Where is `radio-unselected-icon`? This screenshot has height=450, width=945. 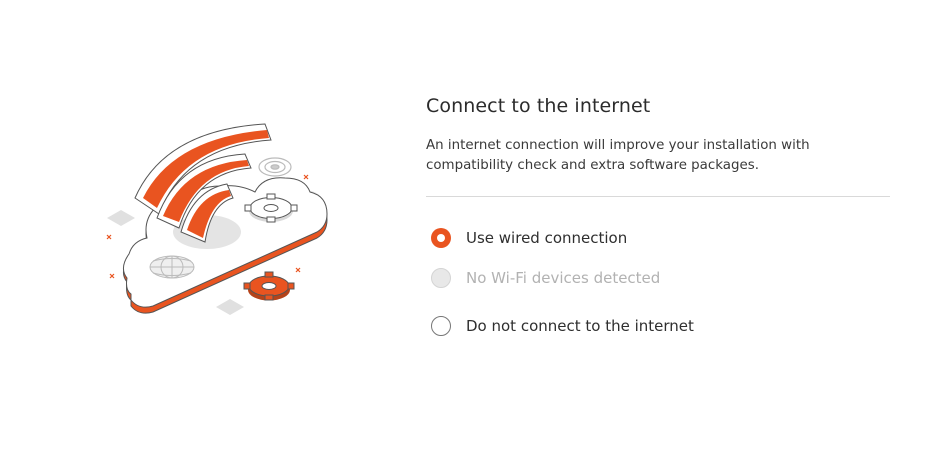
radio-unselected-icon is located at coordinates (441, 326).